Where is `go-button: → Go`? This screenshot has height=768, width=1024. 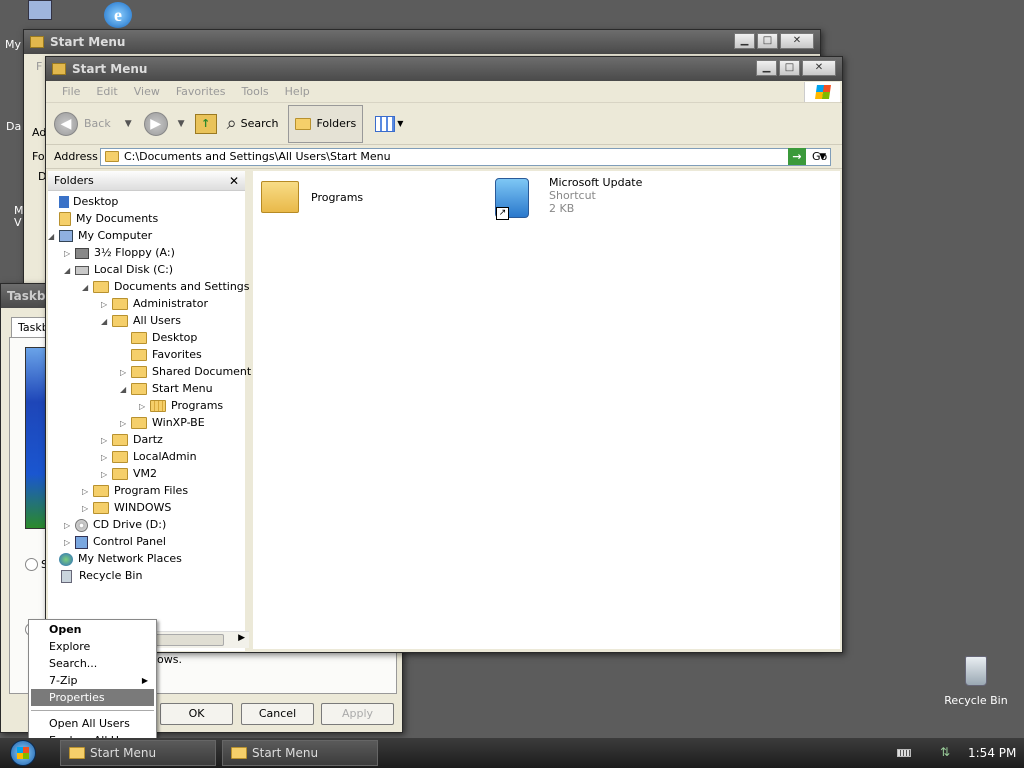 go-button: → Go is located at coordinates (807, 156).